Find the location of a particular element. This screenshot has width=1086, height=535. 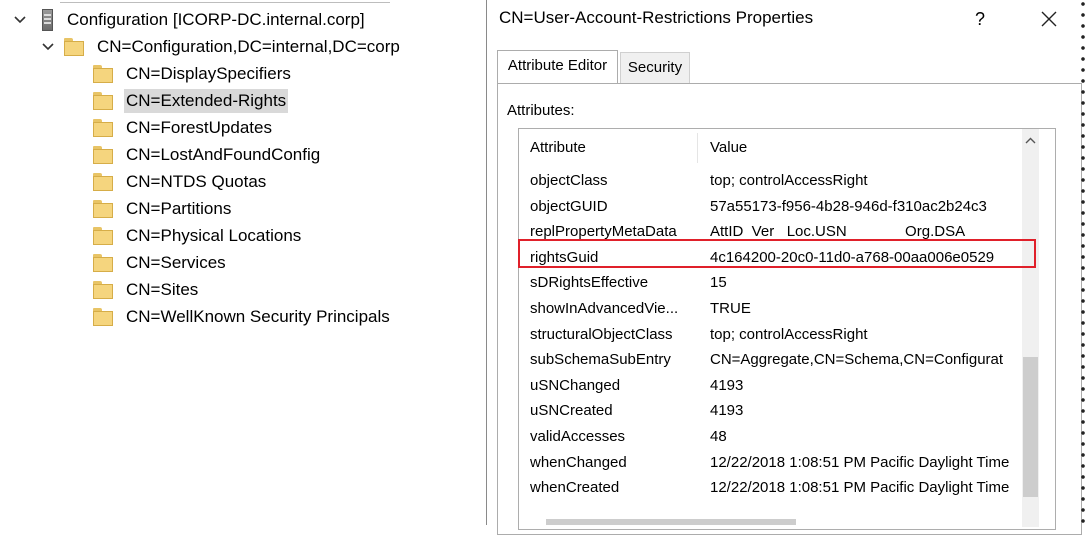

close-button is located at coordinates (1049, 19).